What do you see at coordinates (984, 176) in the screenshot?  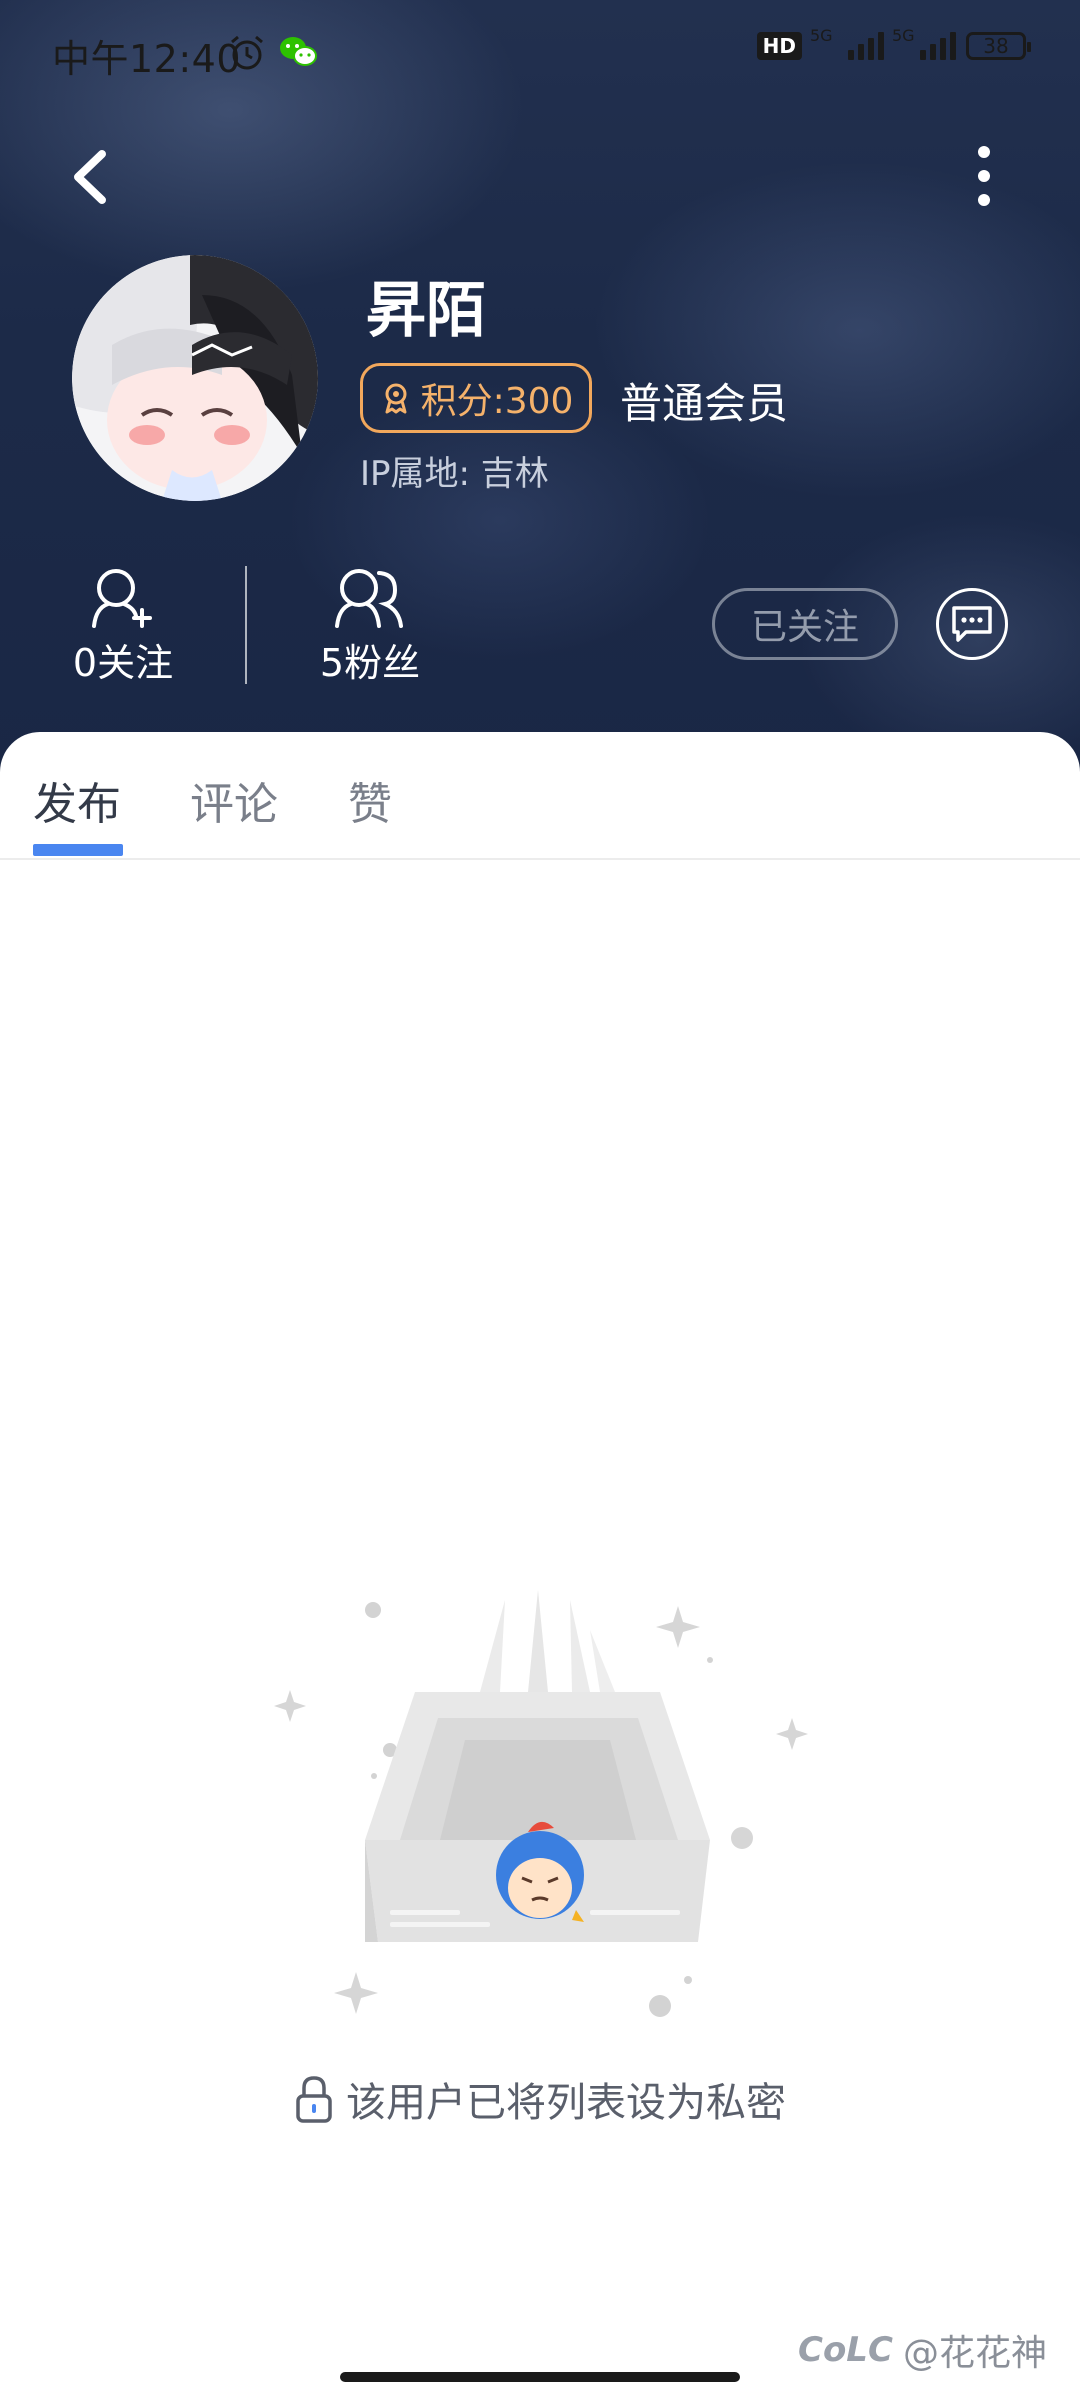 I see `more-options-icon` at bounding box center [984, 176].